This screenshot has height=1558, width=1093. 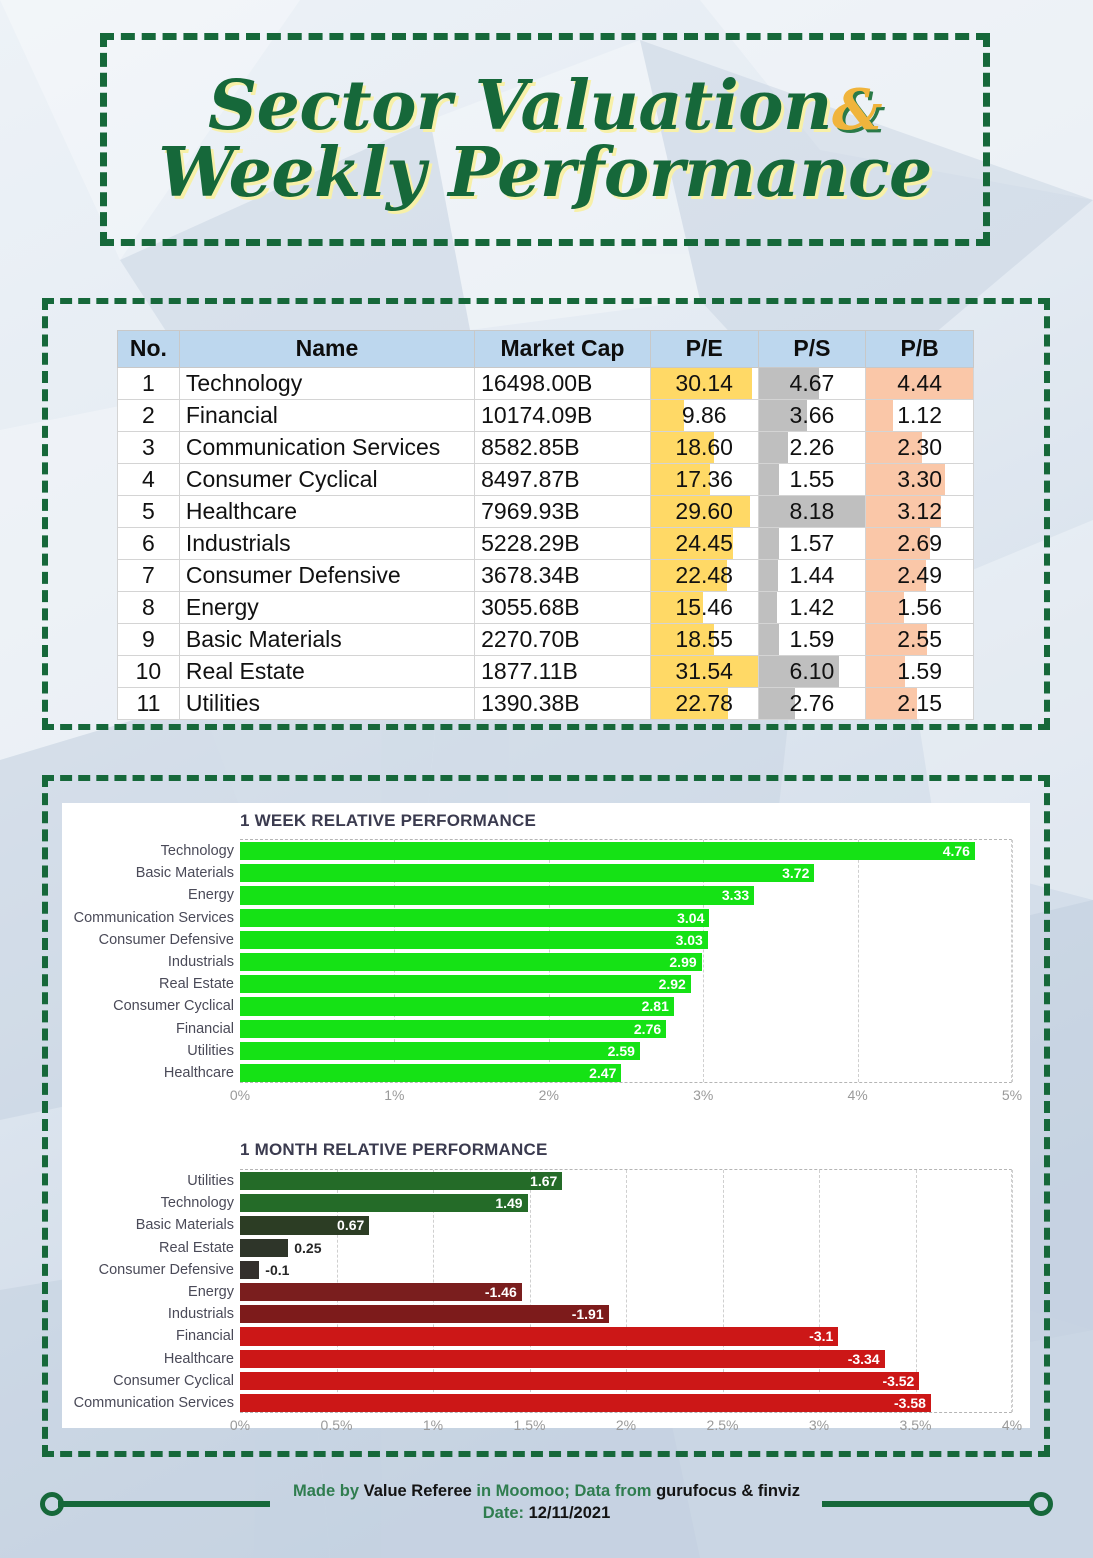 What do you see at coordinates (197, 1203) in the screenshot?
I see `chart-category-label: Technology` at bounding box center [197, 1203].